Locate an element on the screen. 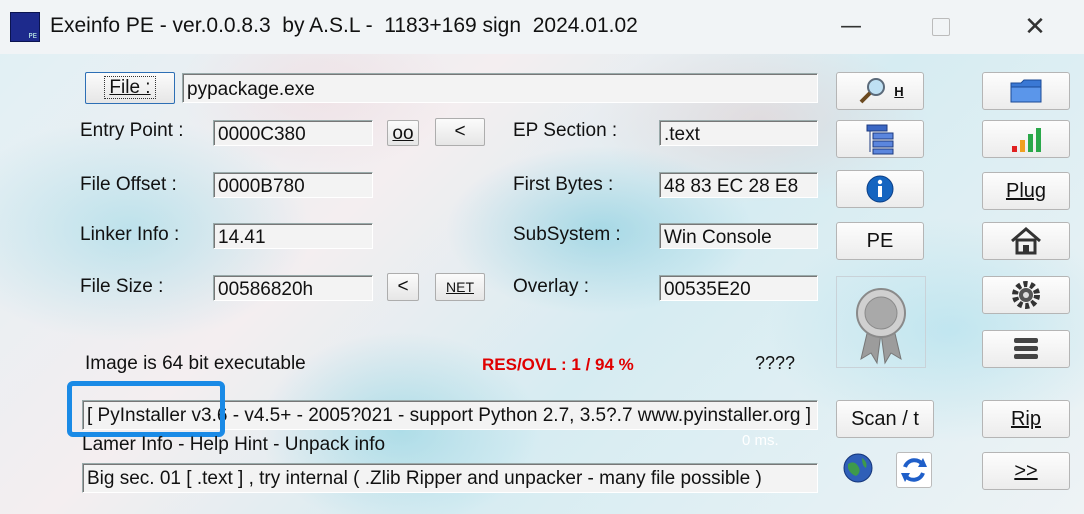 The width and height of the screenshot is (1084, 514). gear-icon is located at coordinates (1026, 295).